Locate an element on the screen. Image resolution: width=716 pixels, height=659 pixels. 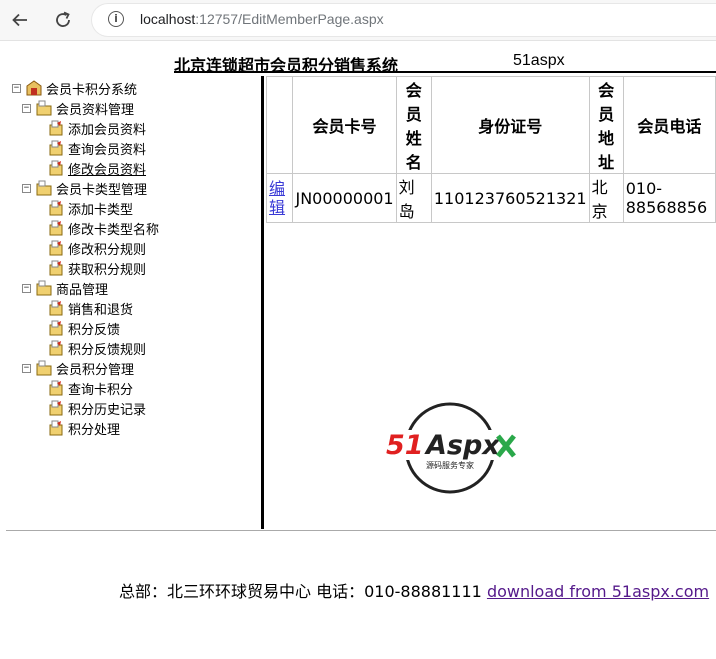
grid-cell-name: 刘岛 is located at coordinates (413, 198).